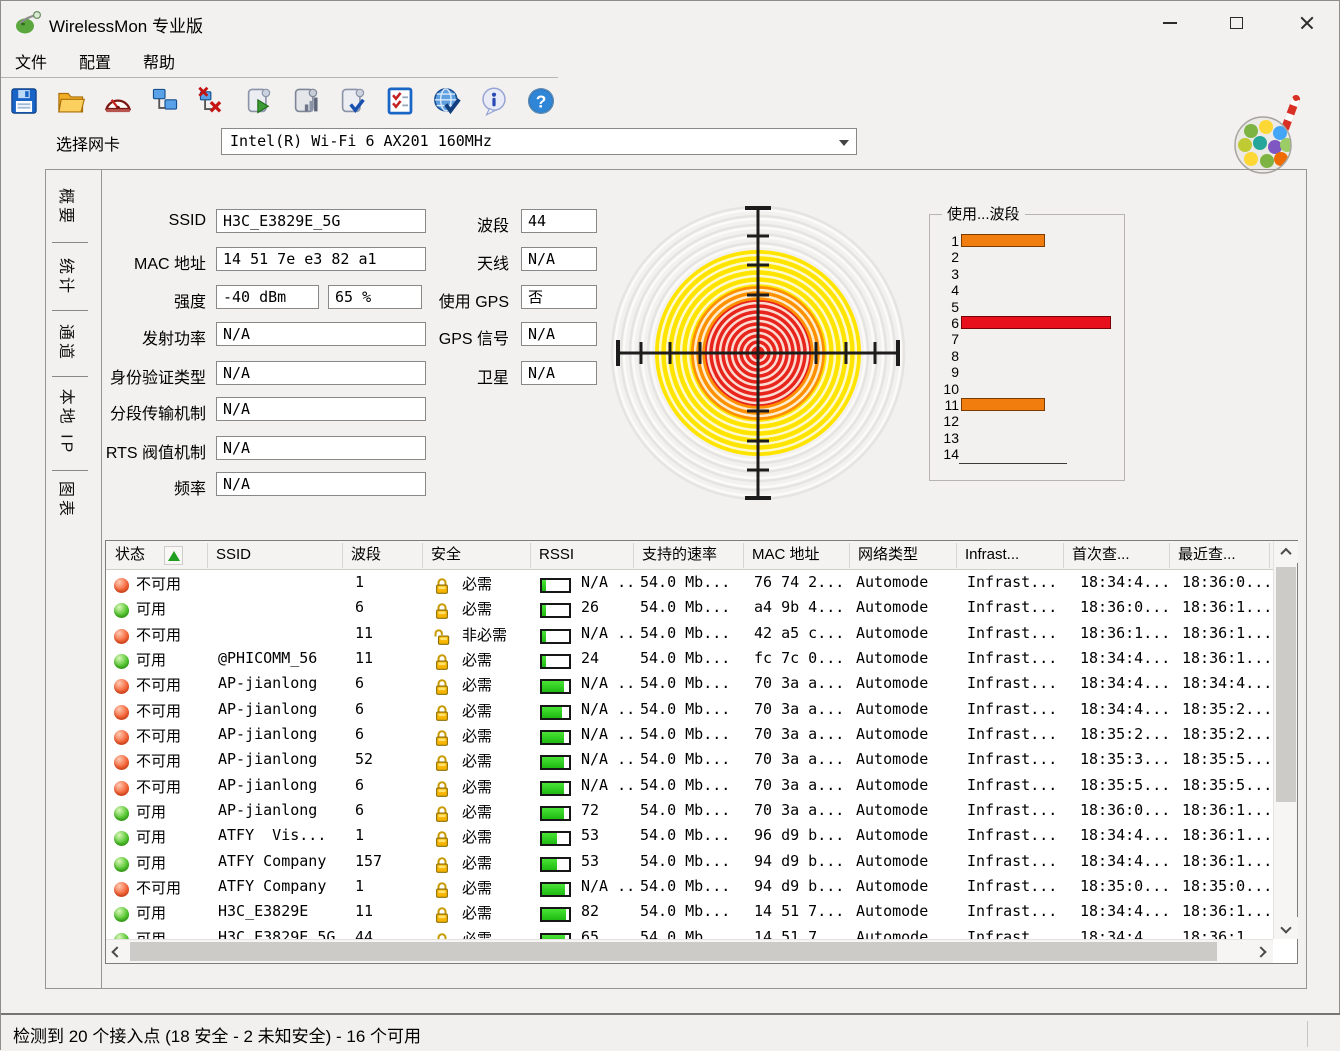 This screenshot has height=1051, width=1340. I want to click on save-button, so click(24, 101).